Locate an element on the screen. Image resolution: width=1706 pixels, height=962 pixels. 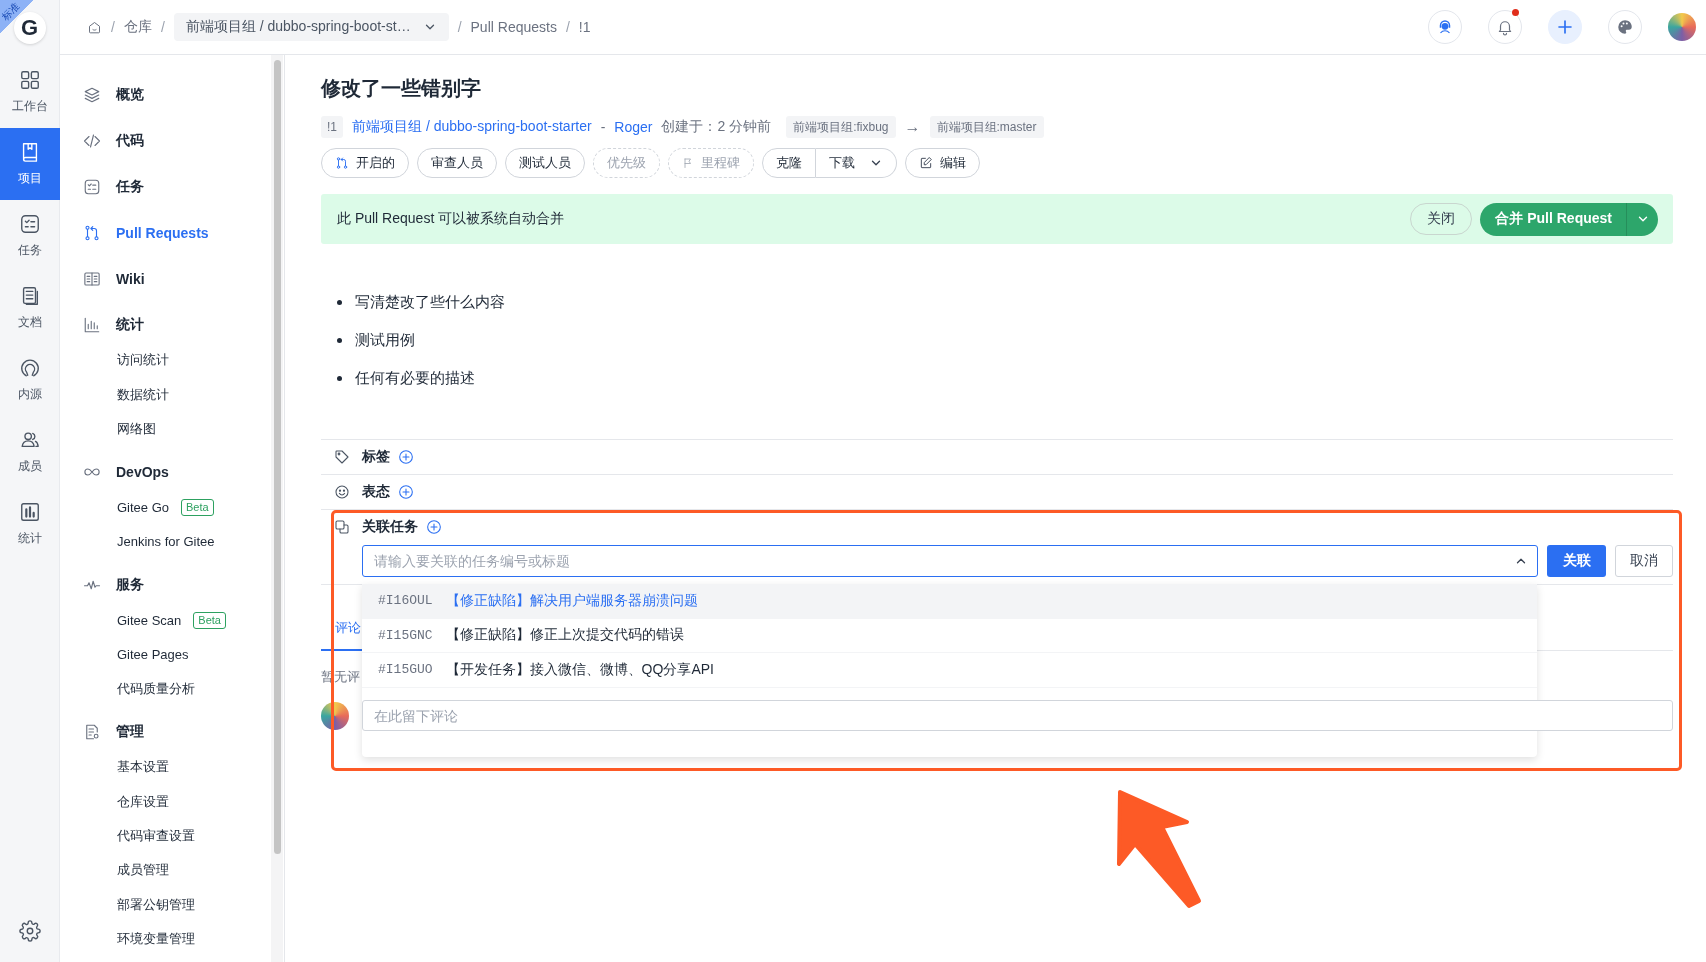
sidebar-item: 任务 is located at coordinates (165, 187).